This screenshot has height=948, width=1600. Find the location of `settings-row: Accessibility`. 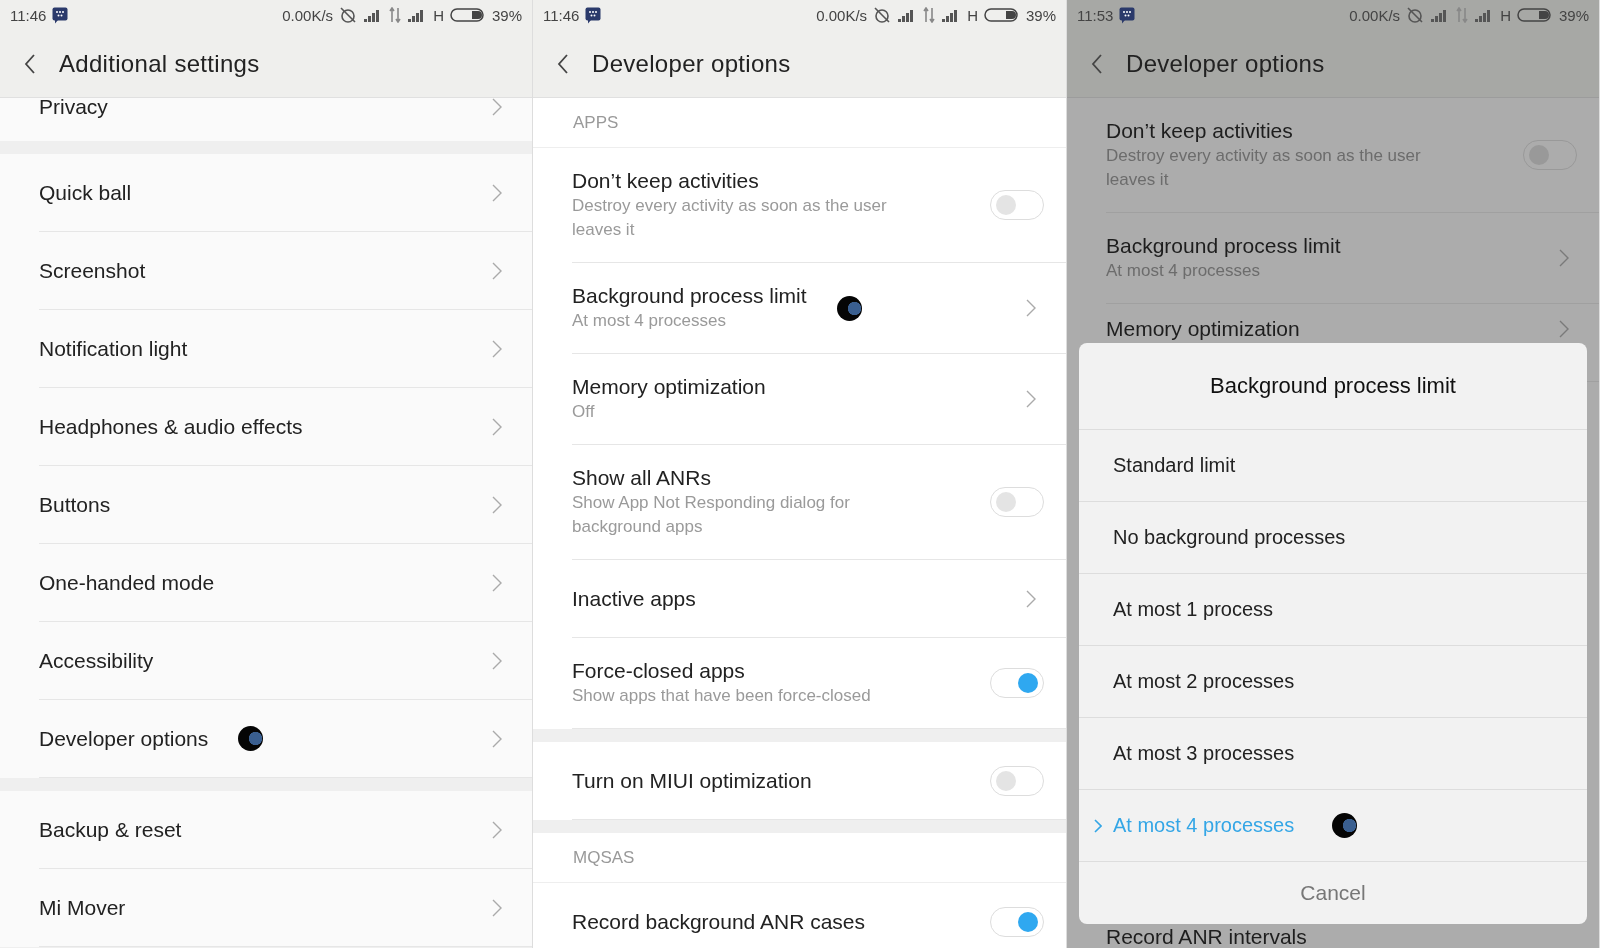

settings-row: Accessibility is located at coordinates (285, 661).